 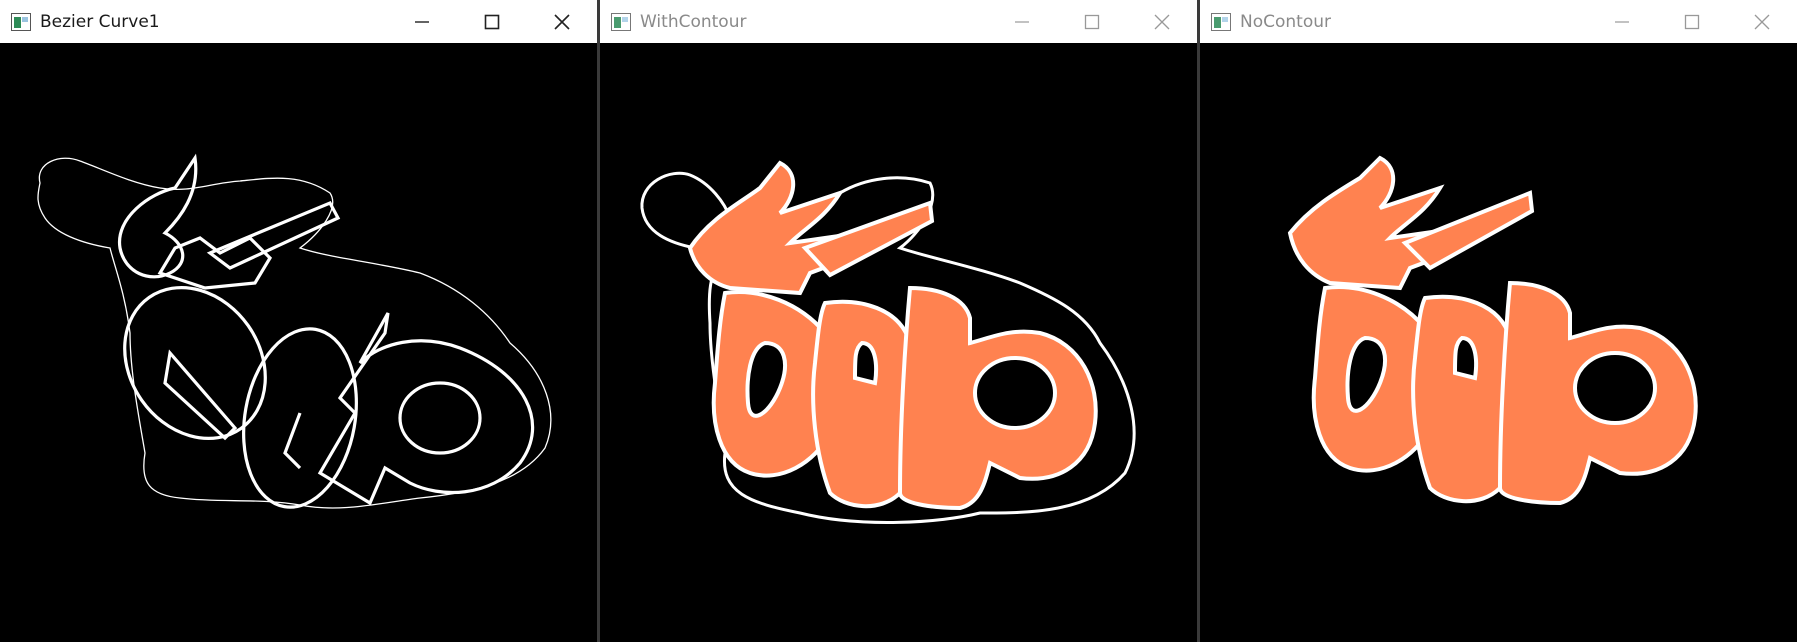 I want to click on titlebar: Bezier Curve1, so click(x=298, y=22).